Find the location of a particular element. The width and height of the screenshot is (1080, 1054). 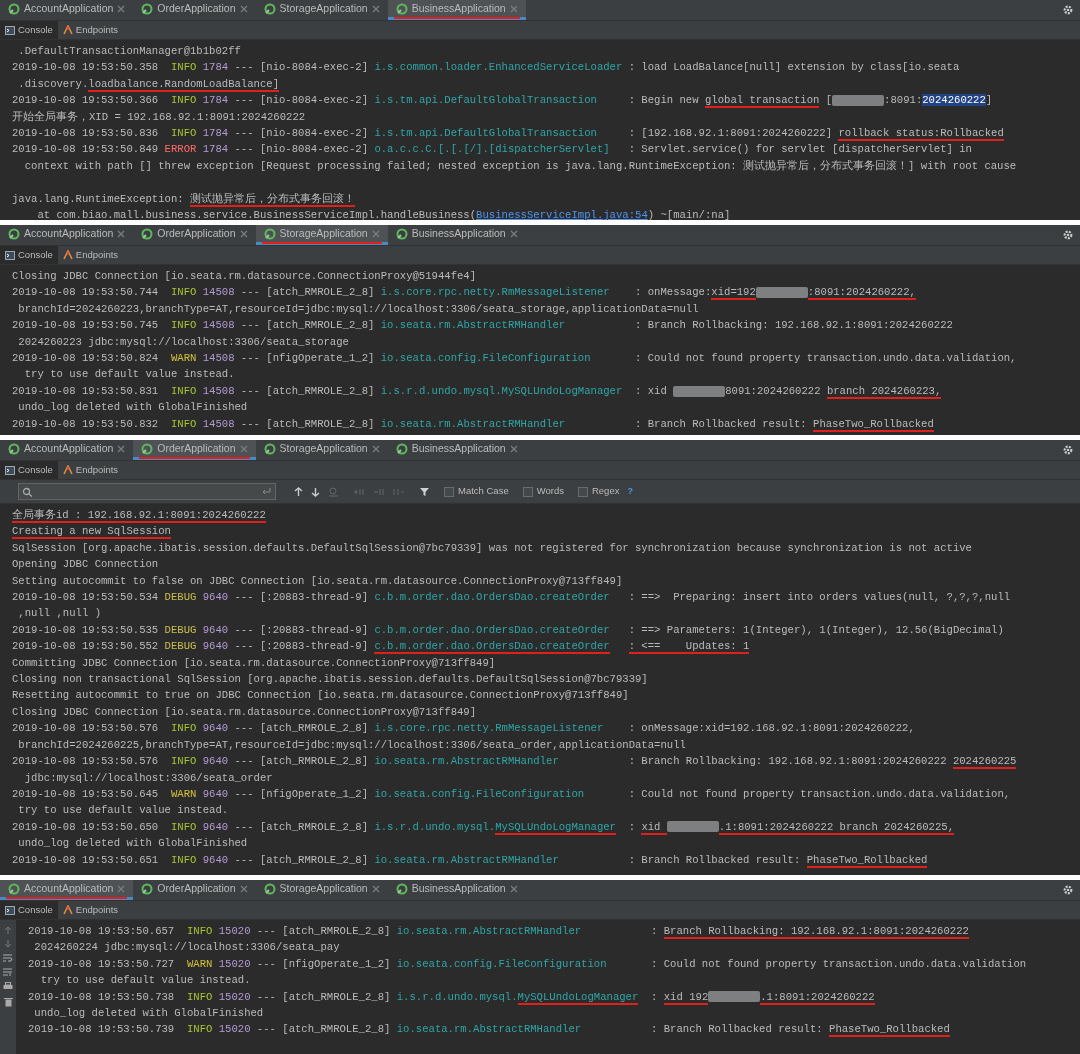

print-icon is located at coordinates (8, 986).